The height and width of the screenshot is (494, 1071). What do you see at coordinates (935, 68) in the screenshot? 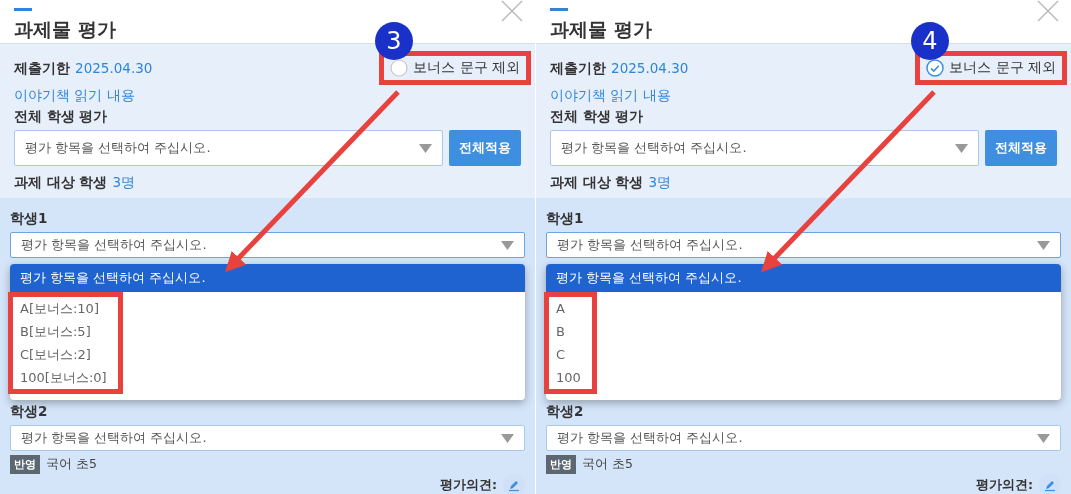
I see `checked-circle-icon` at bounding box center [935, 68].